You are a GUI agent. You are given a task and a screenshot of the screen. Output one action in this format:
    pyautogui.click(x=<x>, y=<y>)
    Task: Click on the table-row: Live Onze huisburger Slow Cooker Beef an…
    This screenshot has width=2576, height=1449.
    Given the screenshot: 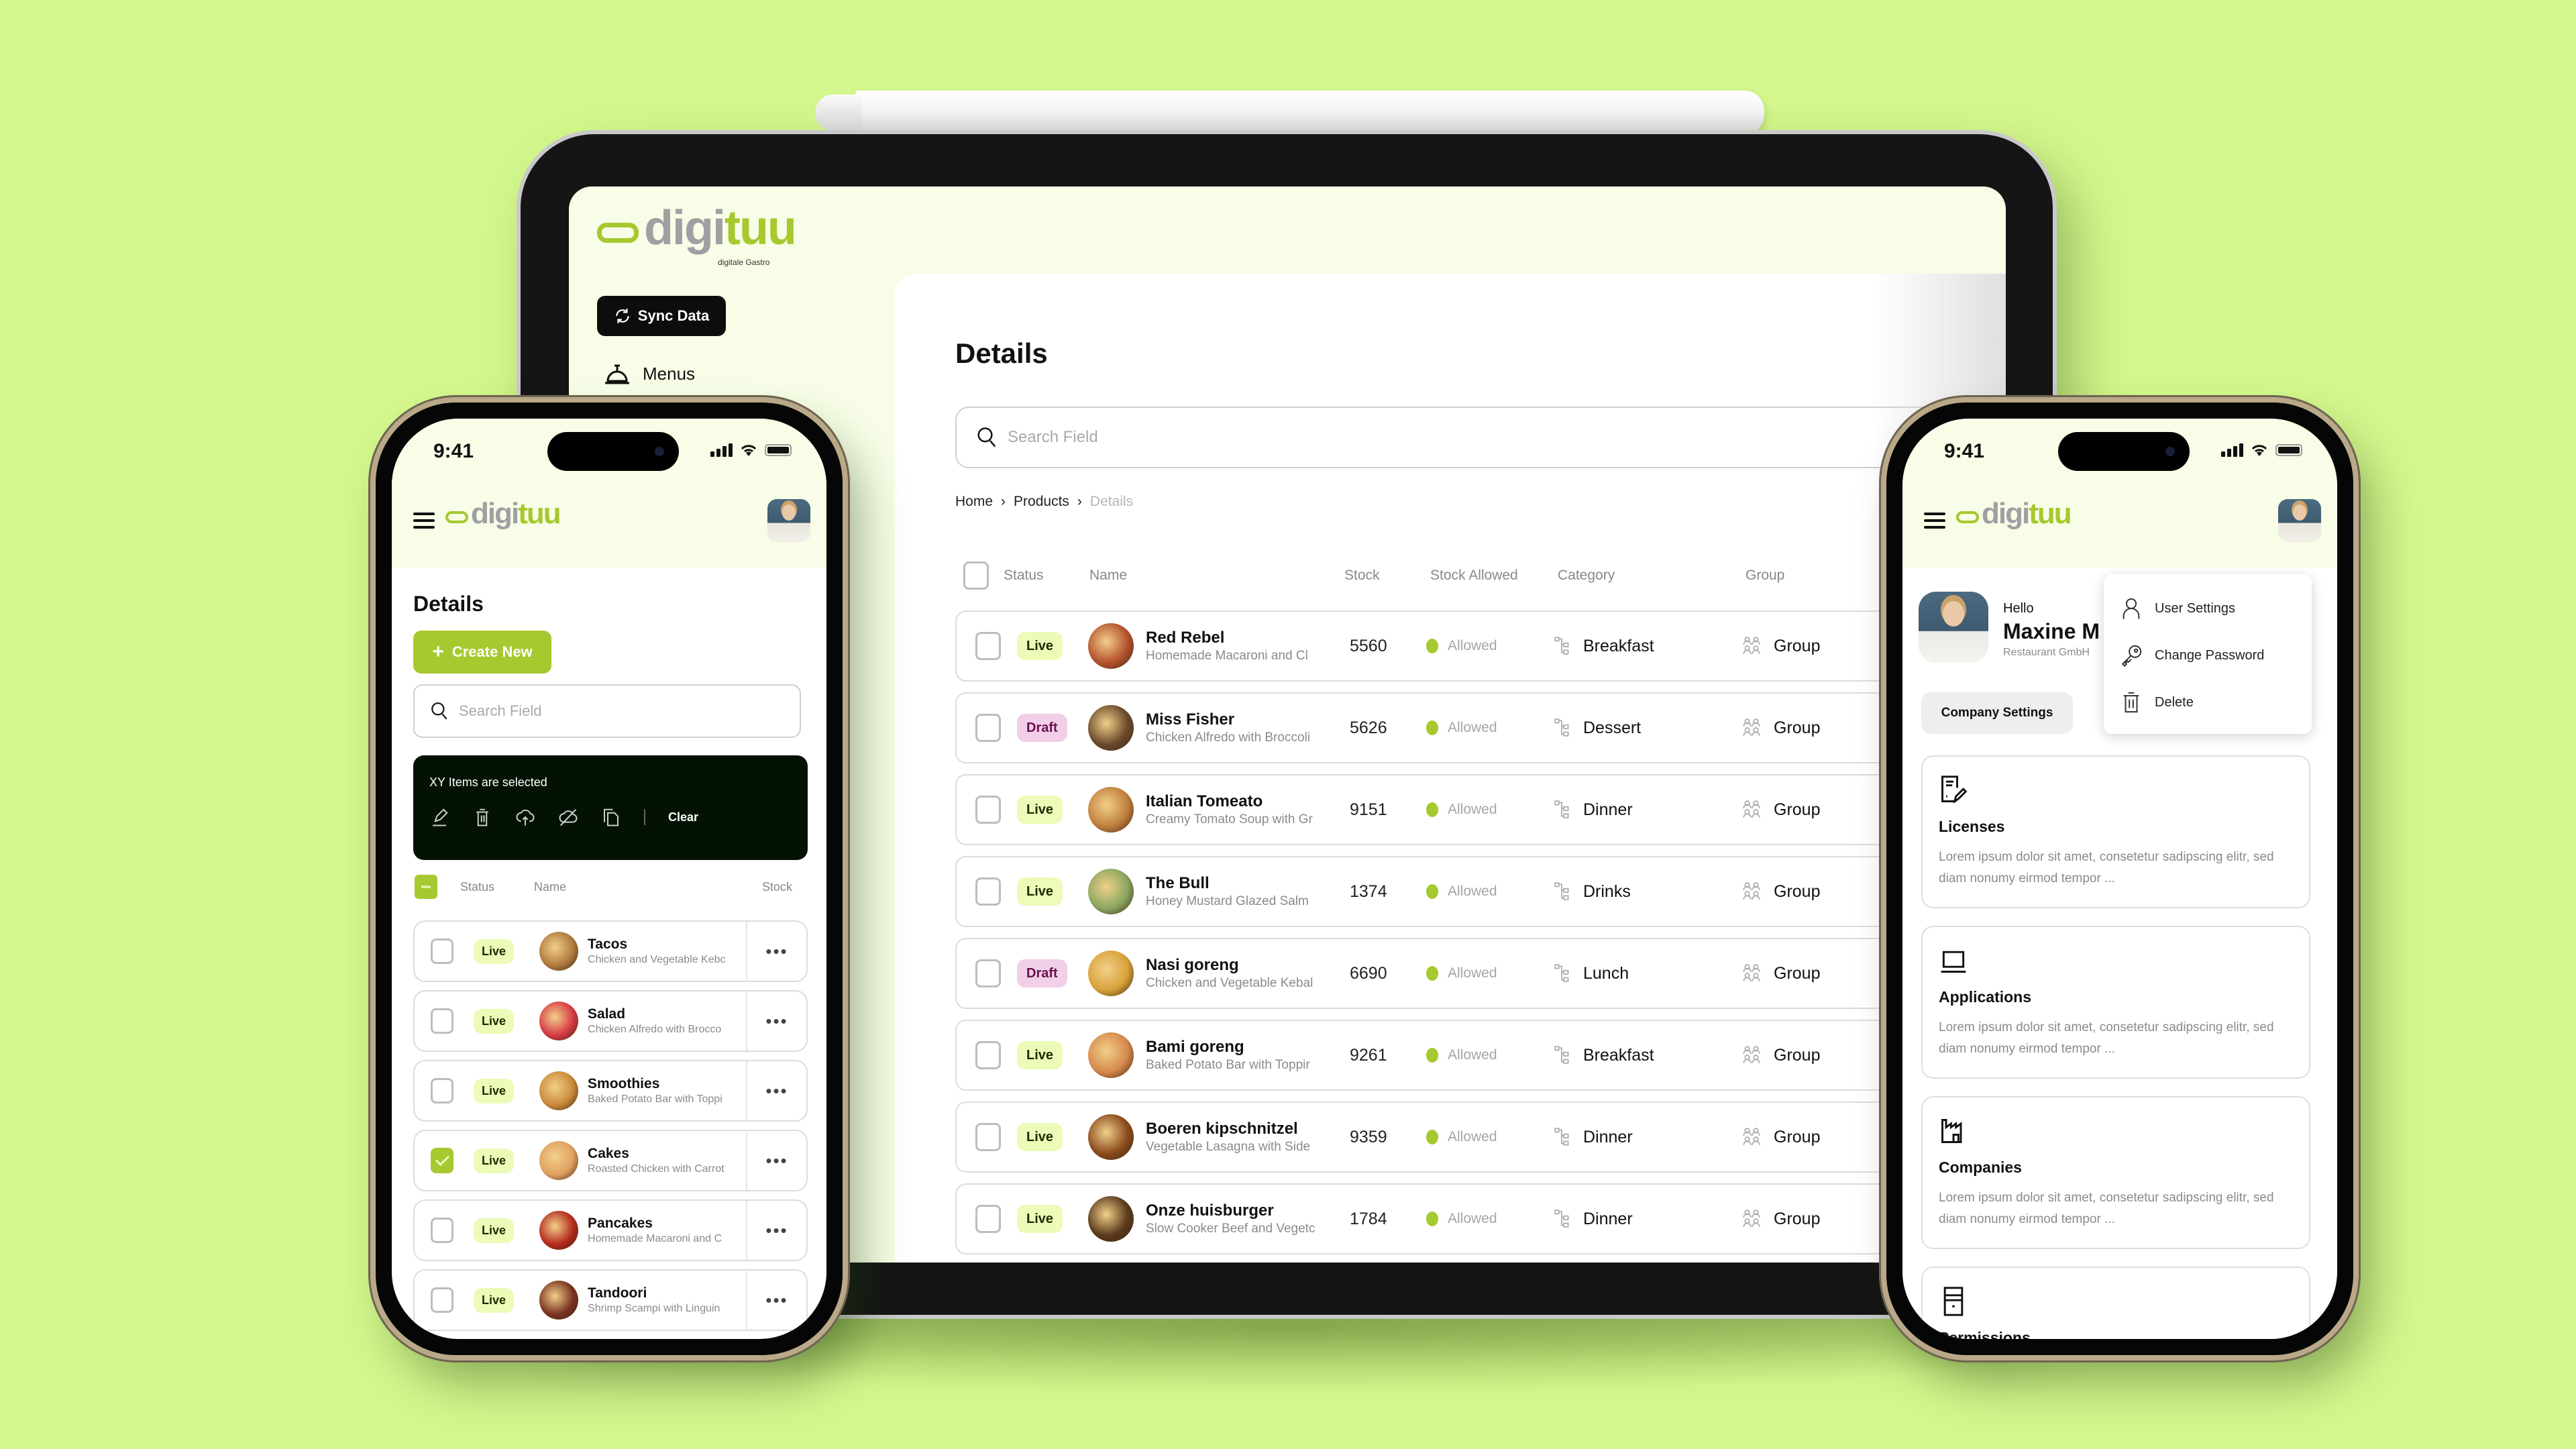 What is the action you would take?
    pyautogui.click(x=1480, y=1218)
    